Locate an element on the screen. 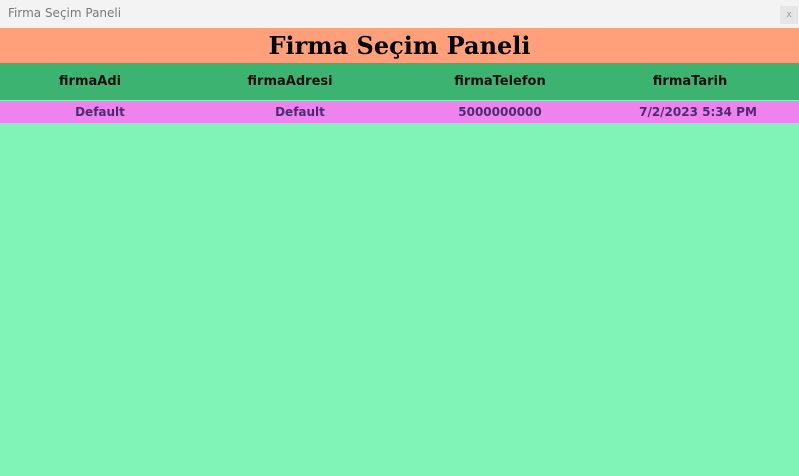 The width and height of the screenshot is (799, 476). window-title: Firma Seçim Paneli is located at coordinates (65, 13).